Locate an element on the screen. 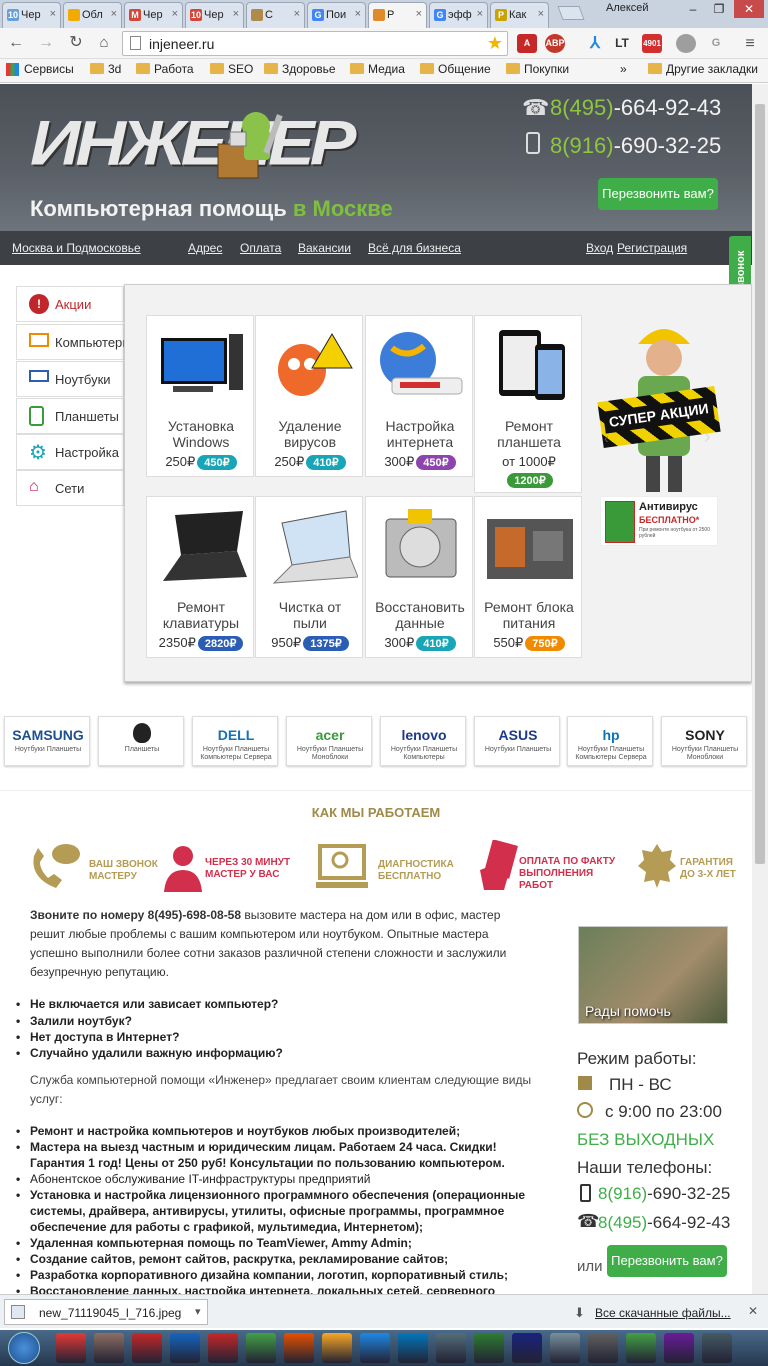 The width and height of the screenshot is (768, 1366). brand-logo: hp Ноутбуки Планшеты Компьютеры Сервера is located at coordinates (610, 741).